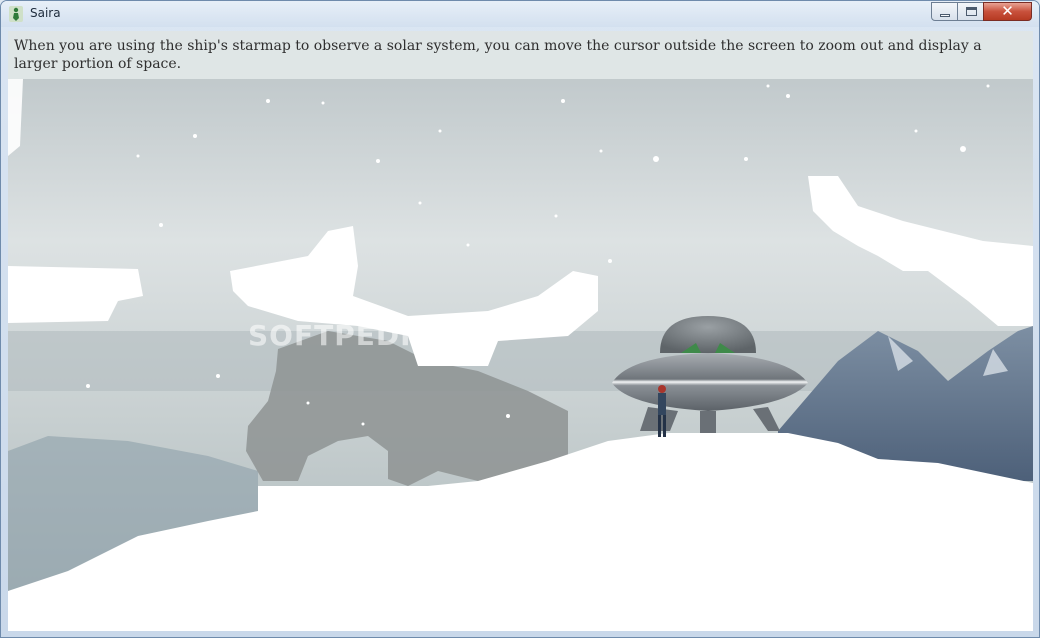 The image size is (1040, 638). I want to click on character-head, so click(662, 389).